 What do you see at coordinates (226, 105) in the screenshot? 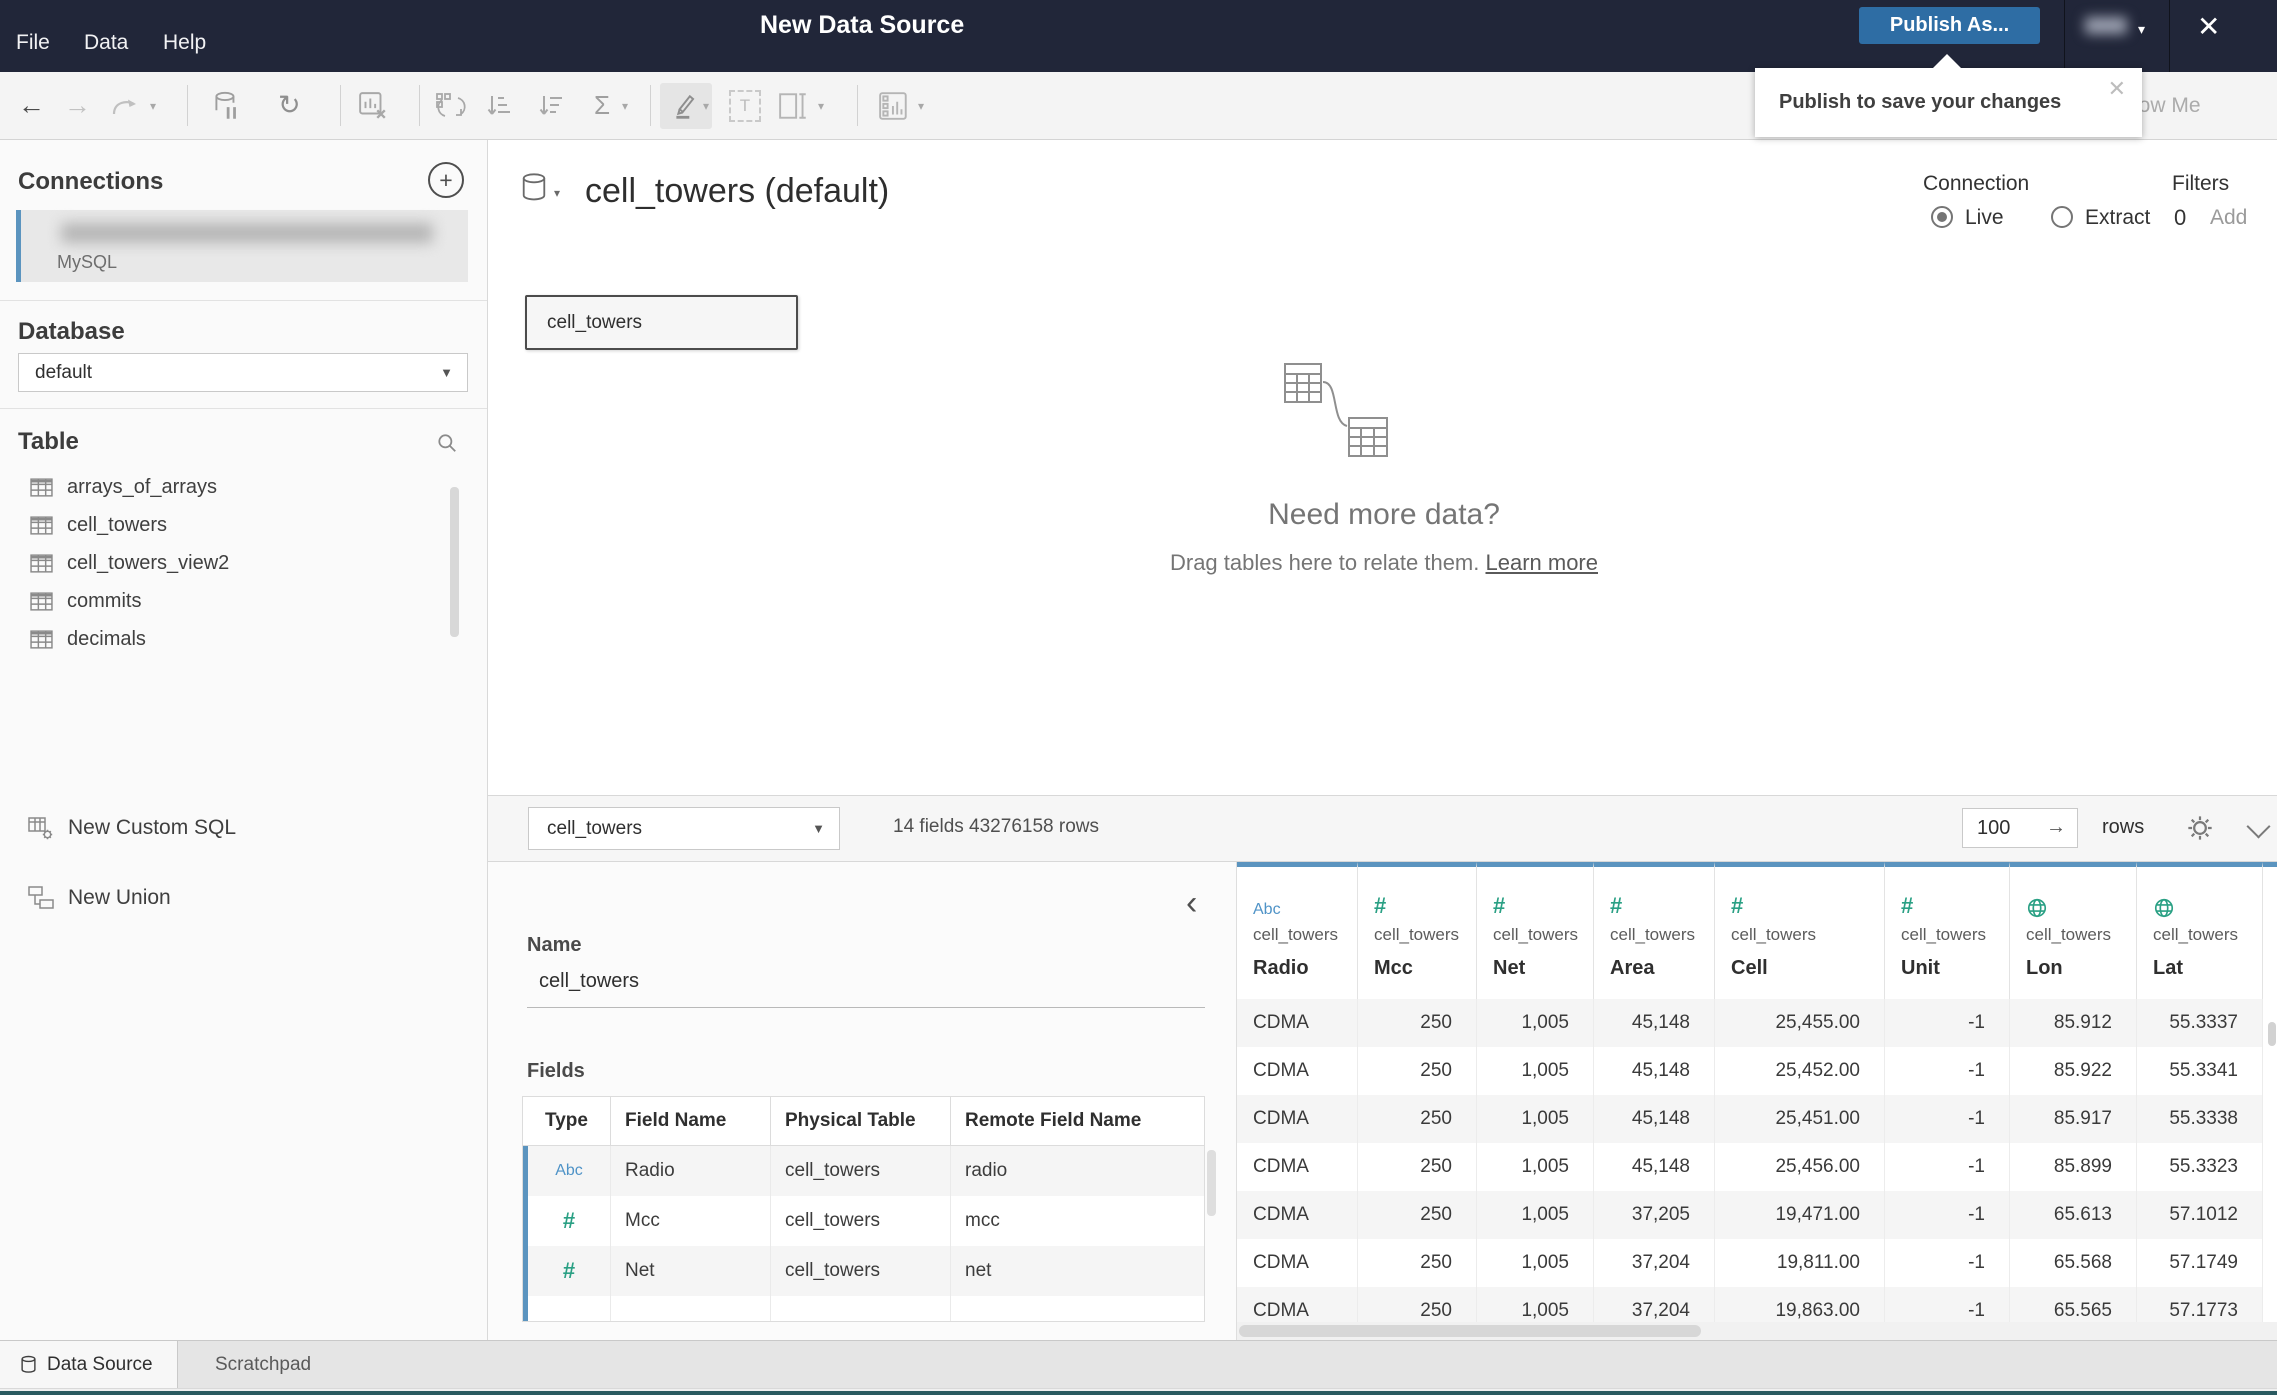
I see `pause-updates-icon` at bounding box center [226, 105].